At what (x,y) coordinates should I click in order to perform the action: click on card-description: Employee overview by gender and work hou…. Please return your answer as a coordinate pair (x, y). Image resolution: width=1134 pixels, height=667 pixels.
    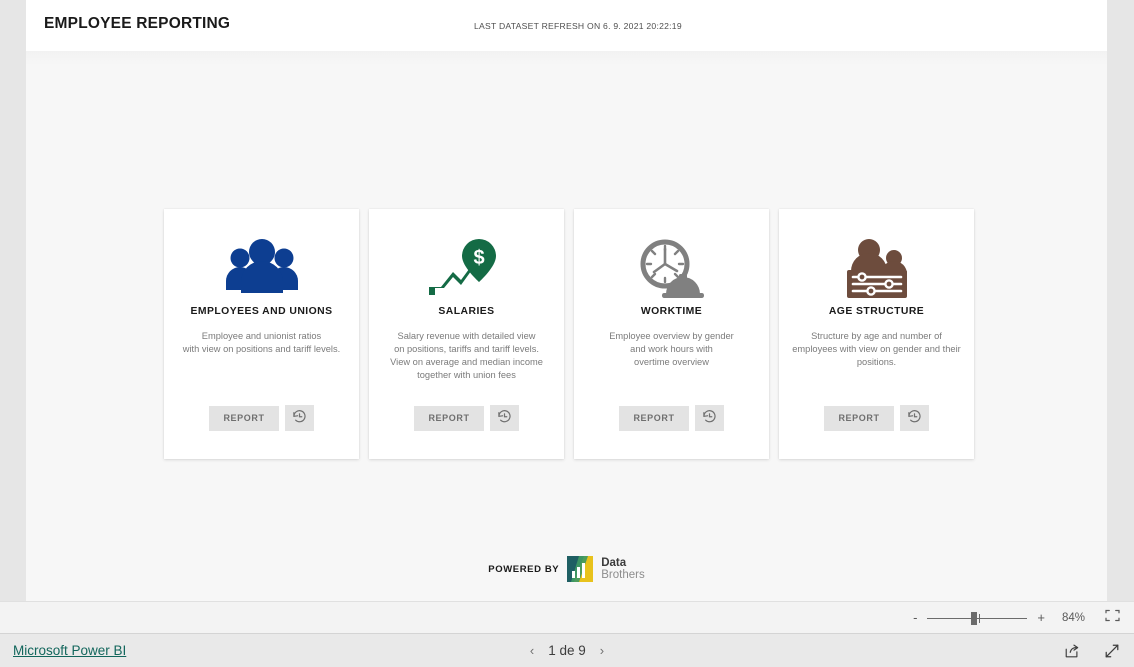
    Looking at the image, I should click on (671, 349).